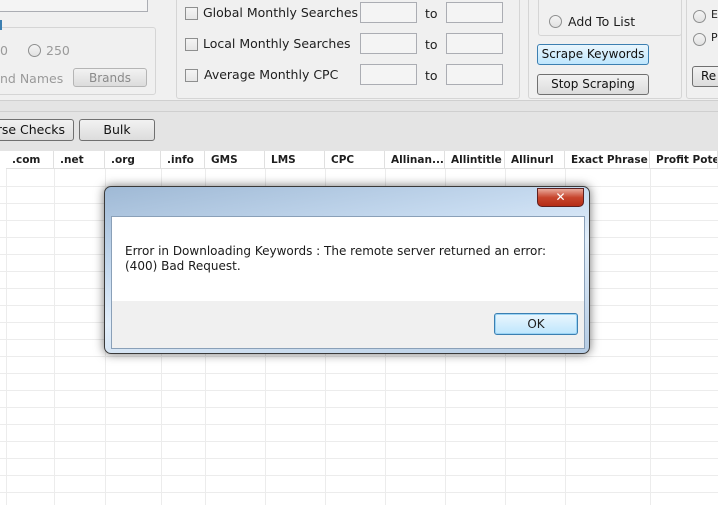  Describe the element at coordinates (714, 14) in the screenshot. I see `right-radio-1-label: E` at that location.